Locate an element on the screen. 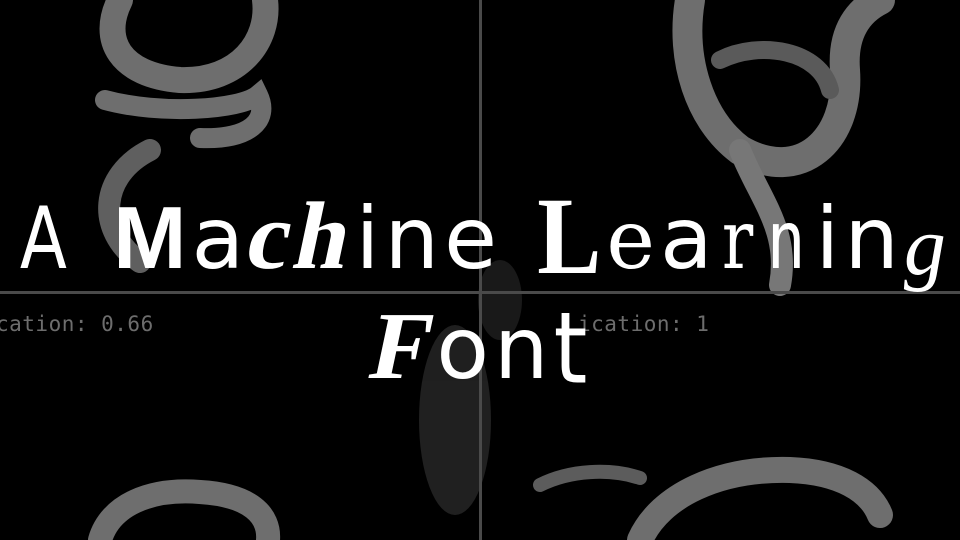  title-glyph: r is located at coordinates (737, 240).